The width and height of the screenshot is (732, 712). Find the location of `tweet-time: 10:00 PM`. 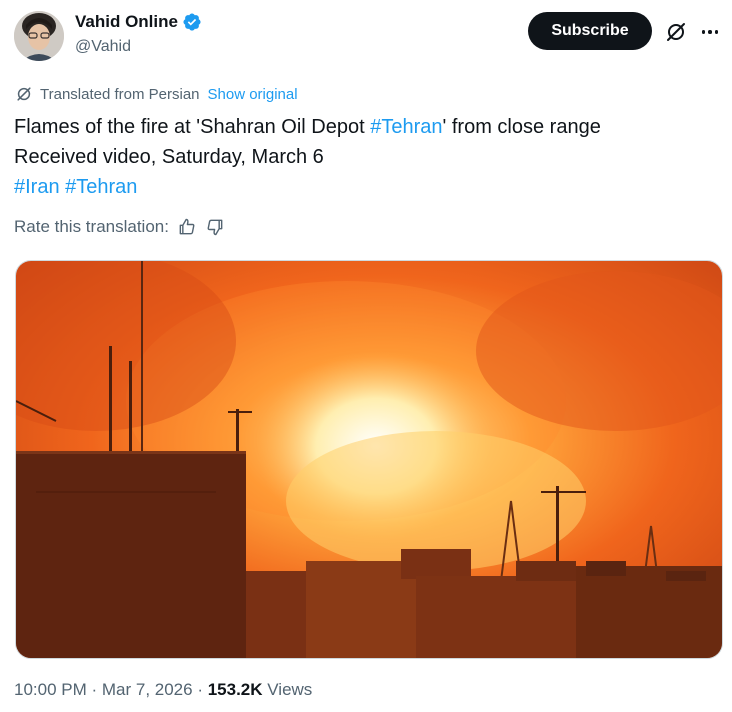

tweet-time: 10:00 PM is located at coordinates (50, 689).